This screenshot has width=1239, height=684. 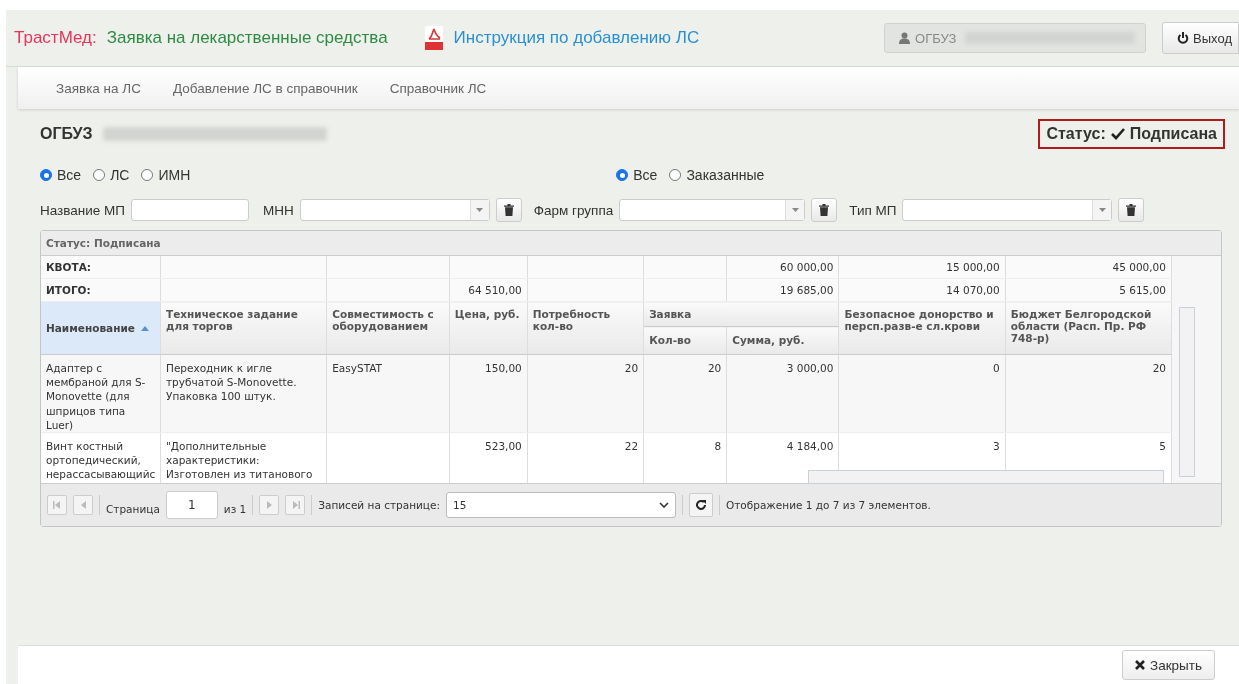 I want to click on field-label: МНН, so click(x=278, y=210).